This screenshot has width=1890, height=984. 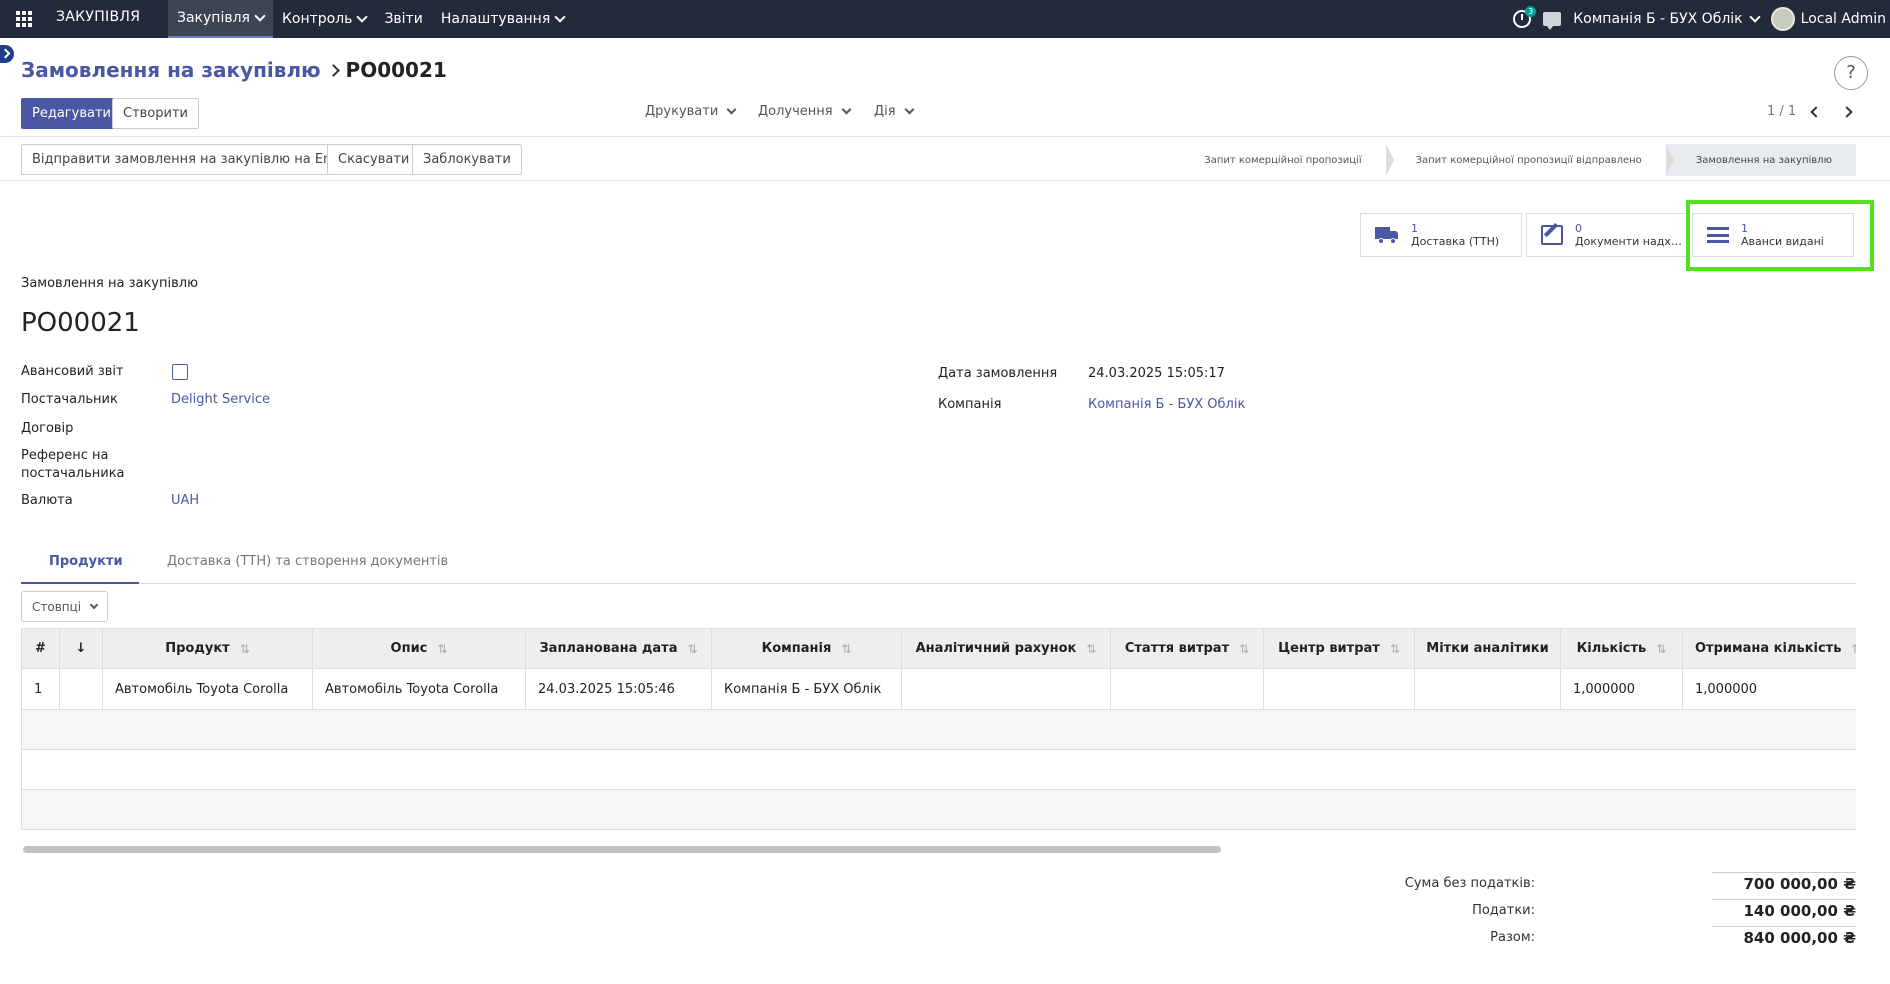 I want to click on column-header-label: Запланована дата, so click(x=608, y=648).